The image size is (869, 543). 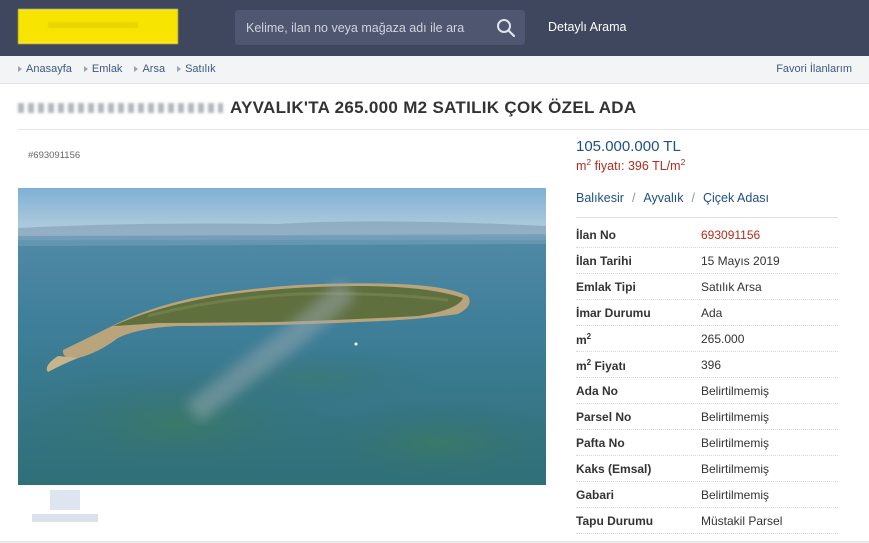 What do you see at coordinates (628, 146) in the screenshot?
I see `listing-price: 105.000.000 TL` at bounding box center [628, 146].